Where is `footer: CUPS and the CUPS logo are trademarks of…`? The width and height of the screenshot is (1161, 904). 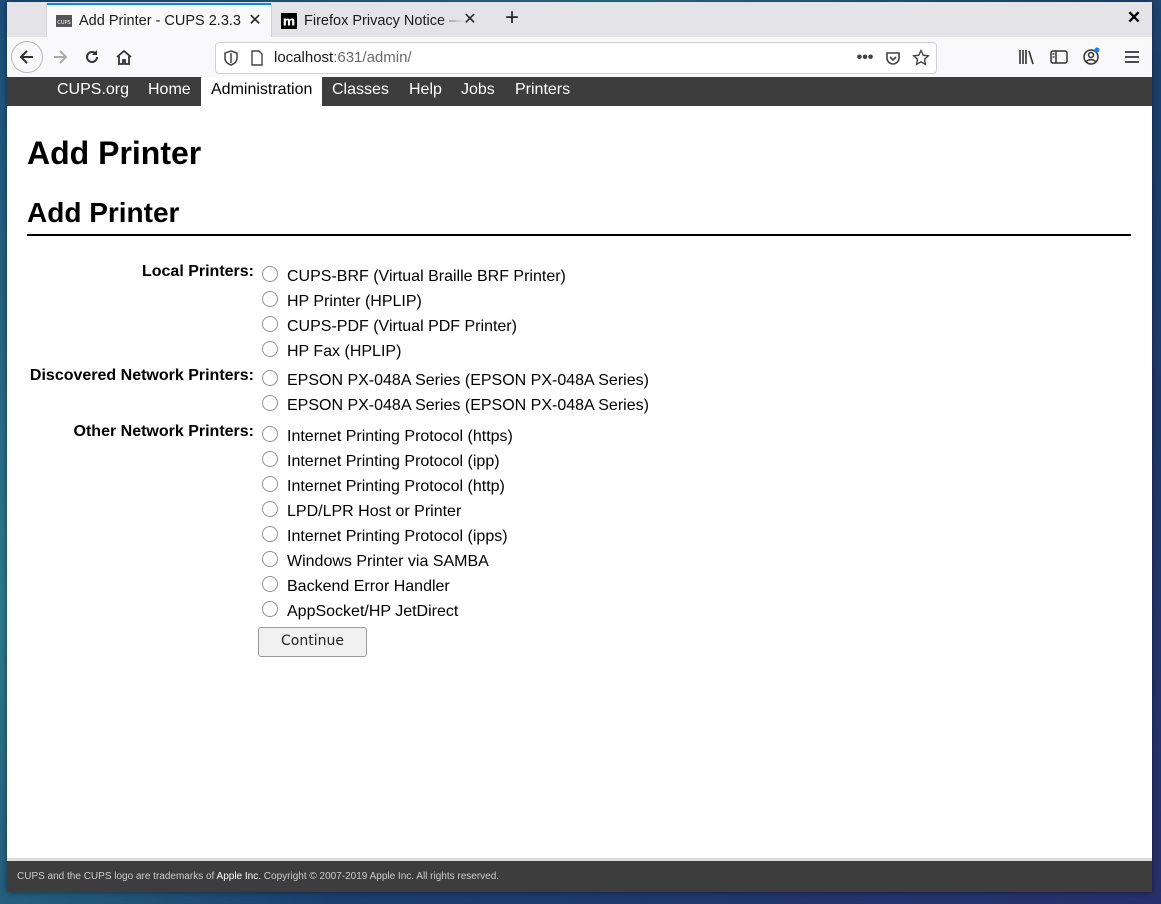
footer: CUPS and the CUPS logo are trademarks of… is located at coordinates (579, 875).